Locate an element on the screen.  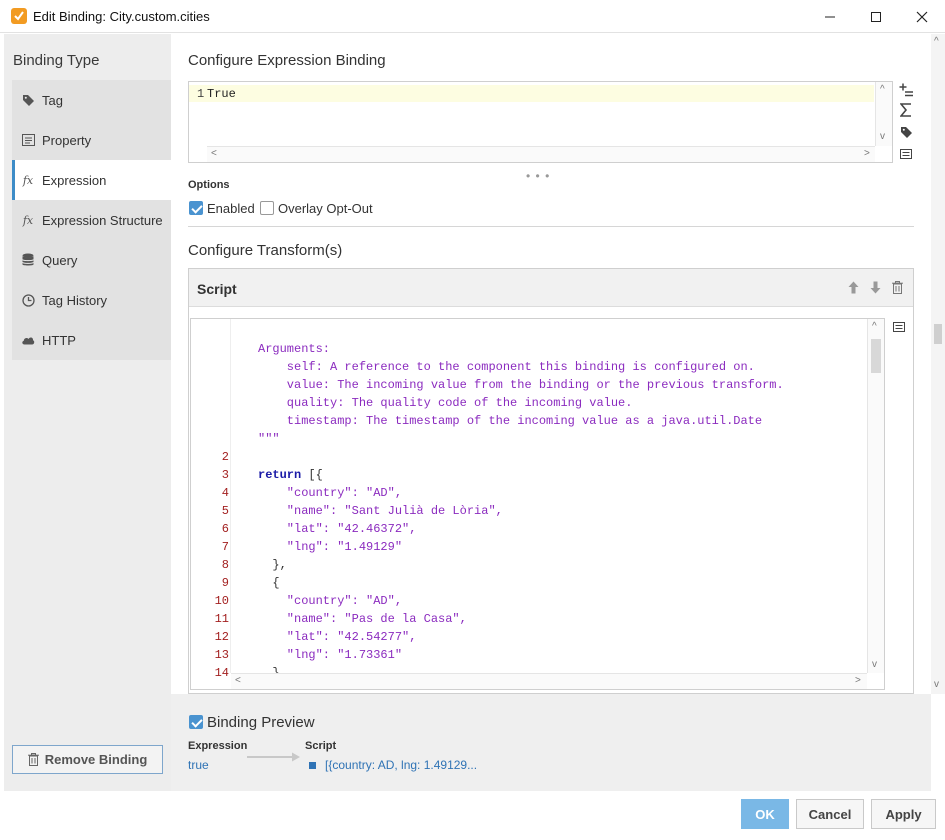
dialog-footer: OK Cancel Apply is located at coordinates (470, 813).